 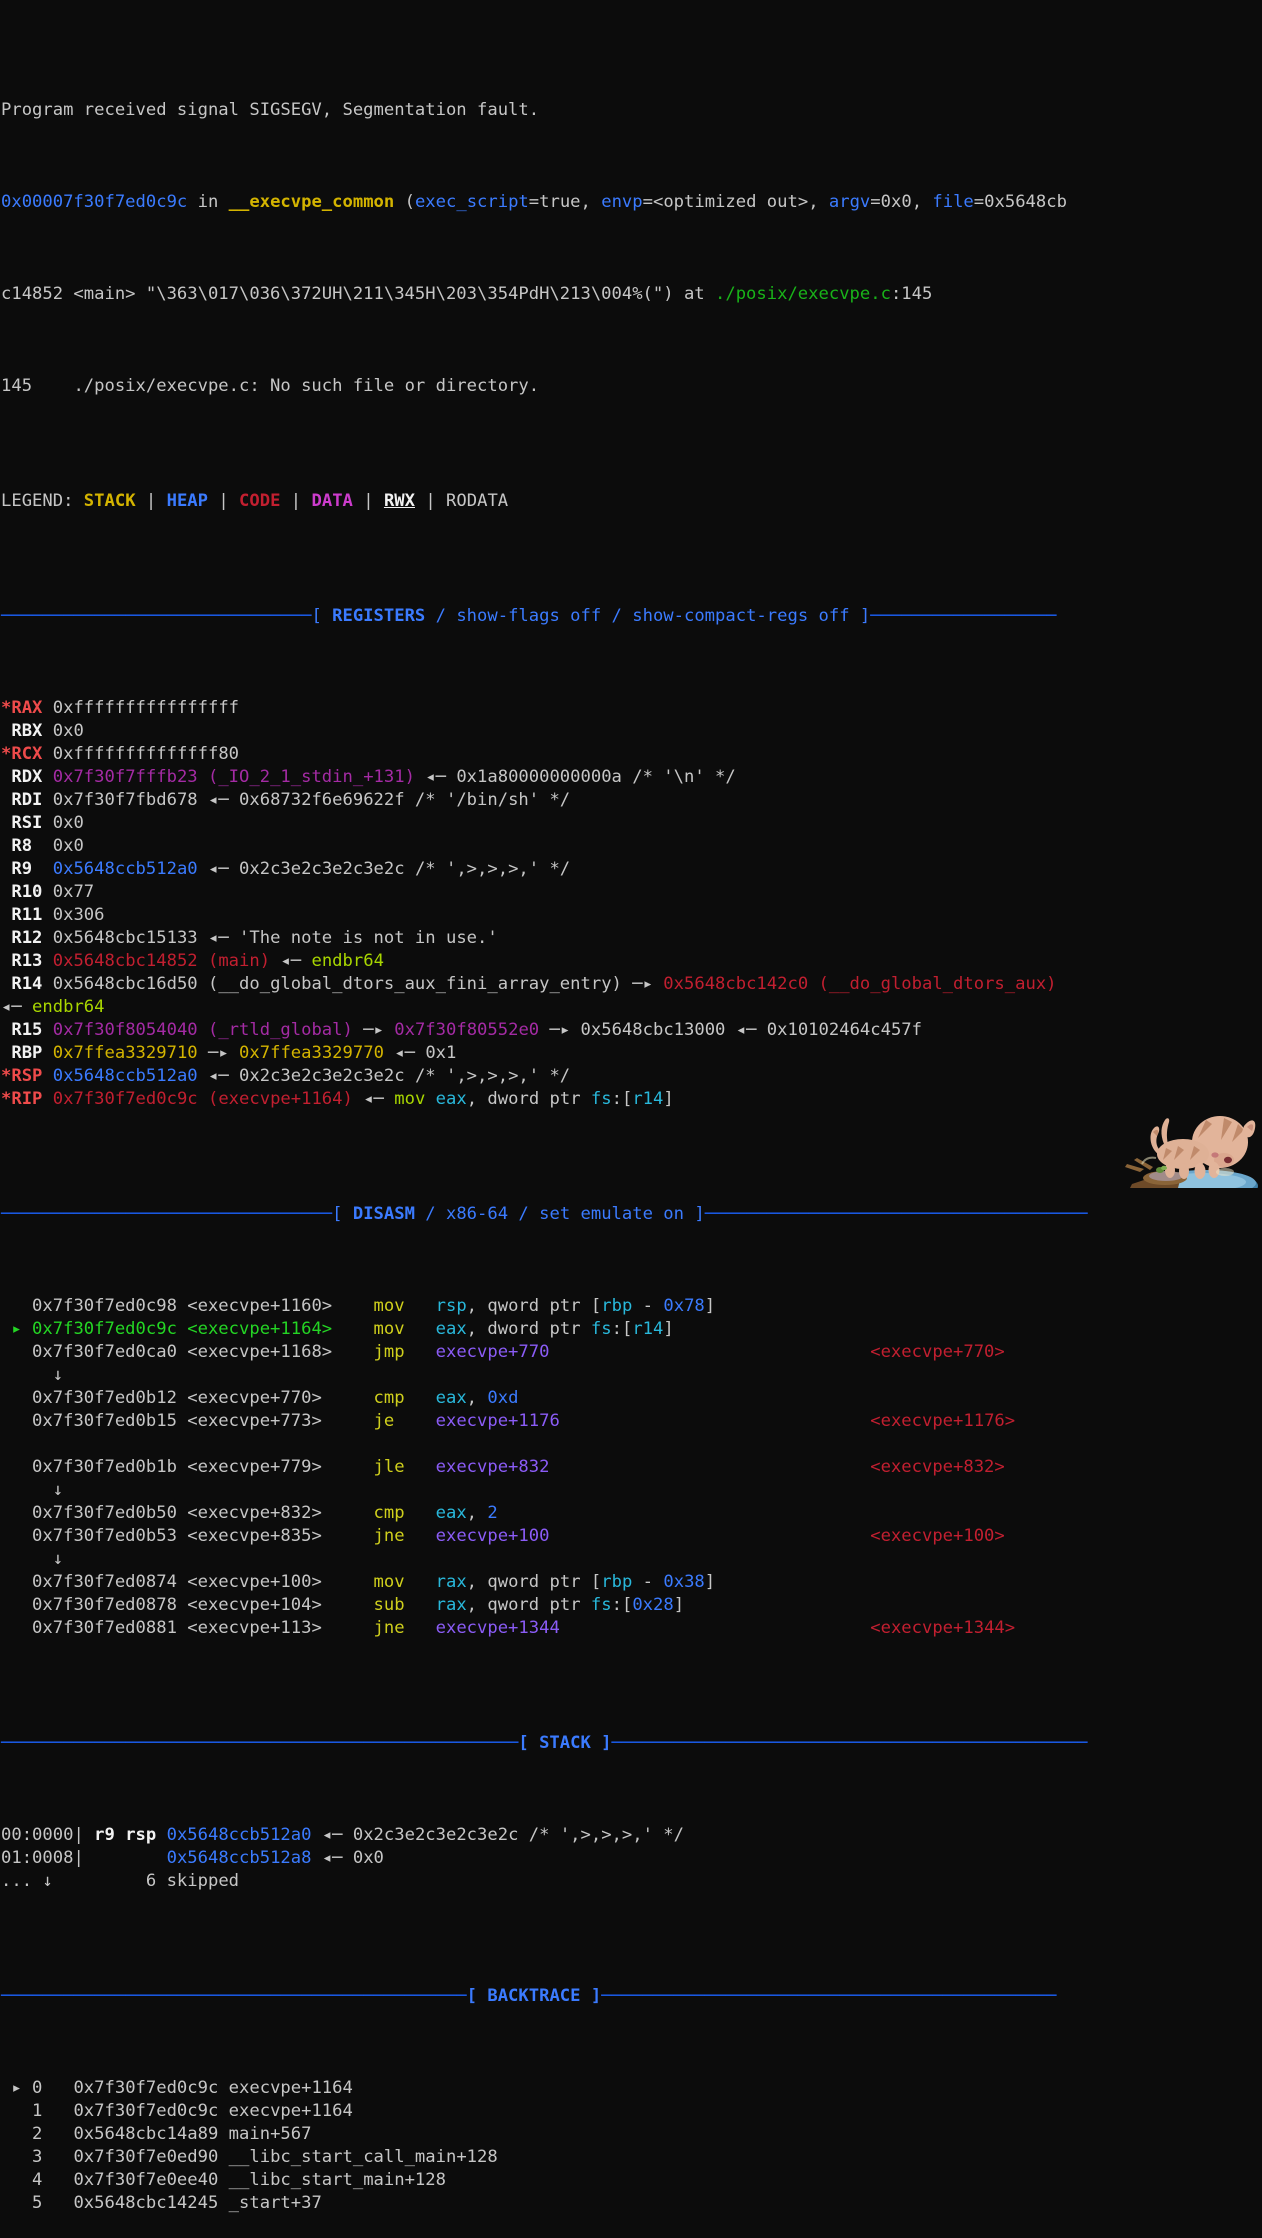 I want to click on backtrace-row: 2 0x5648cbc14a89 main+567, so click(x=631, y=2134).